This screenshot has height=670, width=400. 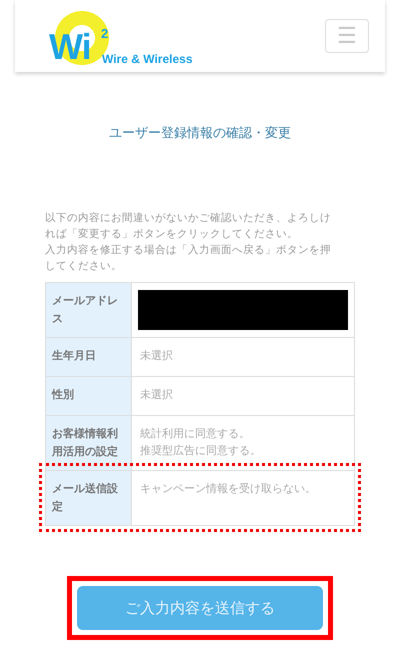 I want to click on row-label: 生年月日, so click(x=89, y=357).